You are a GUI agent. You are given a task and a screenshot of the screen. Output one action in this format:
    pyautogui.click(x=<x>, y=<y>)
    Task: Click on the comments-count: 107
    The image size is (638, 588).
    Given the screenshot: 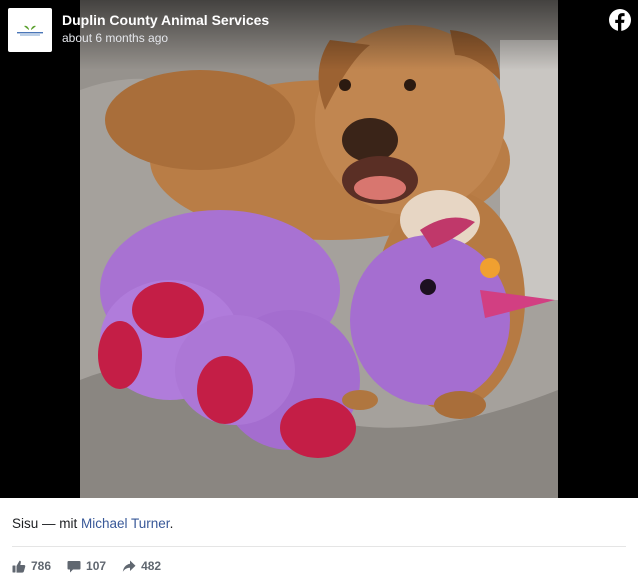 What is the action you would take?
    pyautogui.click(x=96, y=566)
    